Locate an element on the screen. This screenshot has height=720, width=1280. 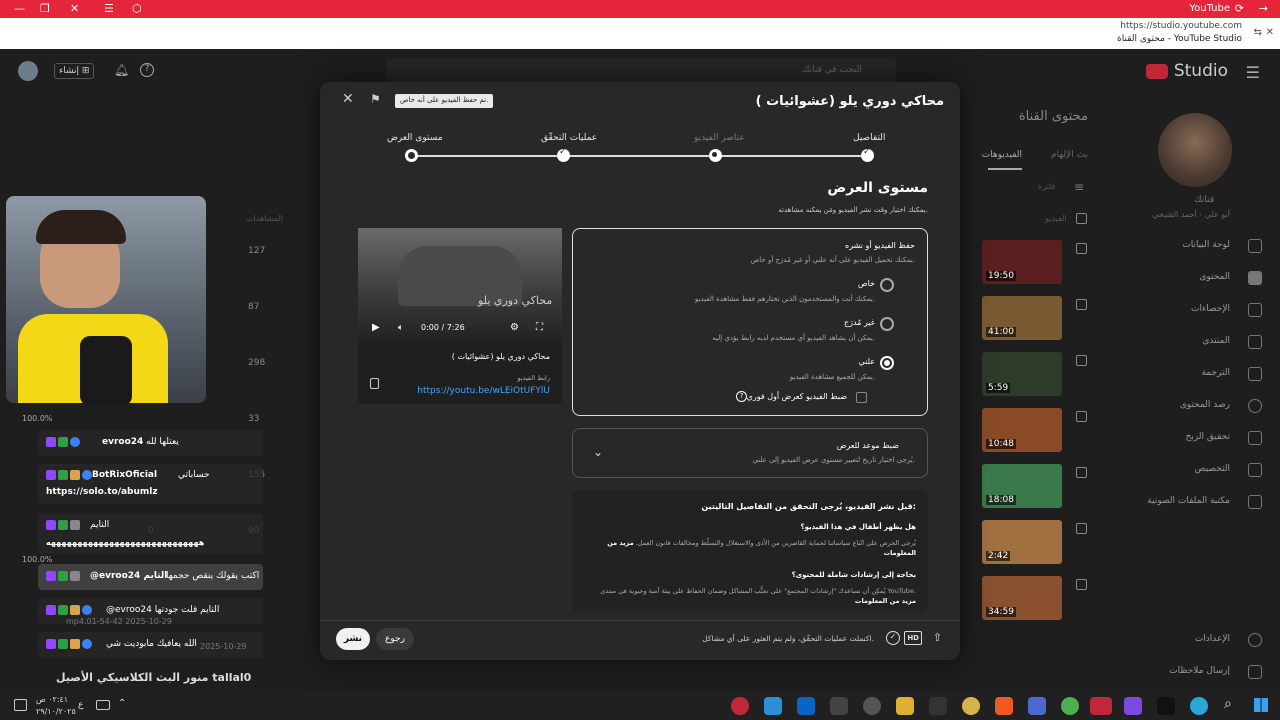
video-thumbnail: 18:08 is located at coordinates (1022, 486).